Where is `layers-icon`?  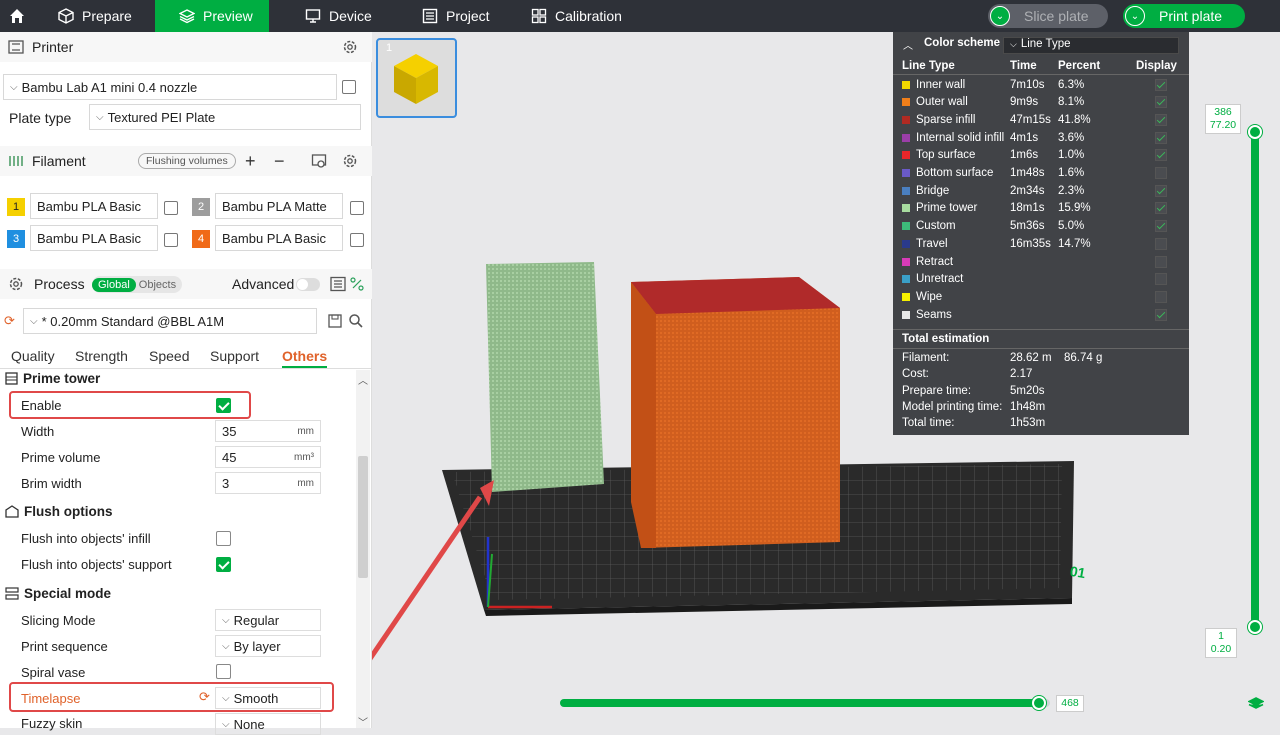
layers-icon is located at coordinates (1256, 704).